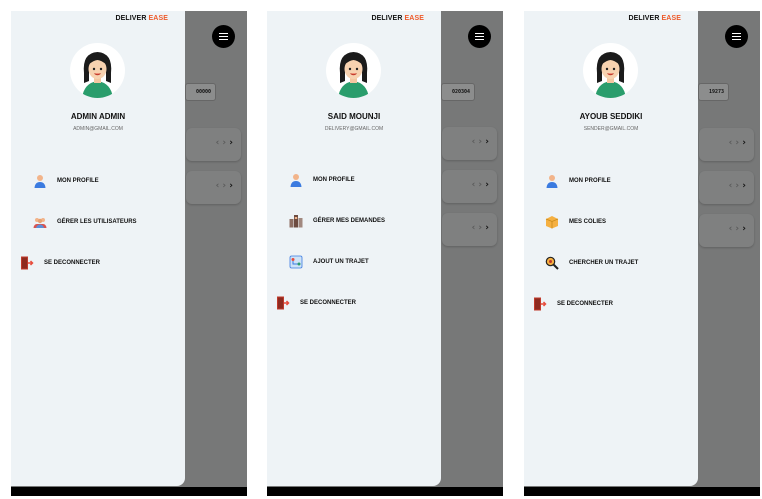  What do you see at coordinates (98, 116) in the screenshot?
I see `user-name: ADMIN ADMIN` at bounding box center [98, 116].